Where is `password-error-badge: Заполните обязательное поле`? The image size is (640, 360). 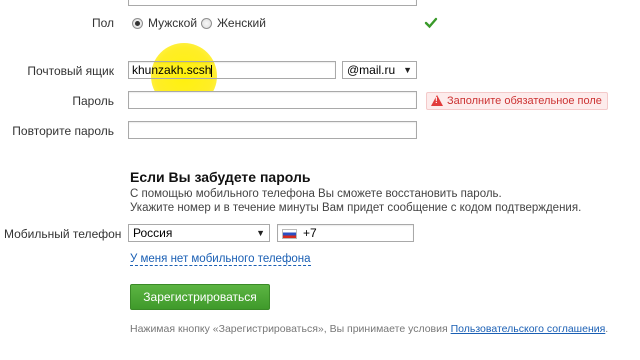 password-error-badge: Заполните обязательное поле is located at coordinates (517, 101).